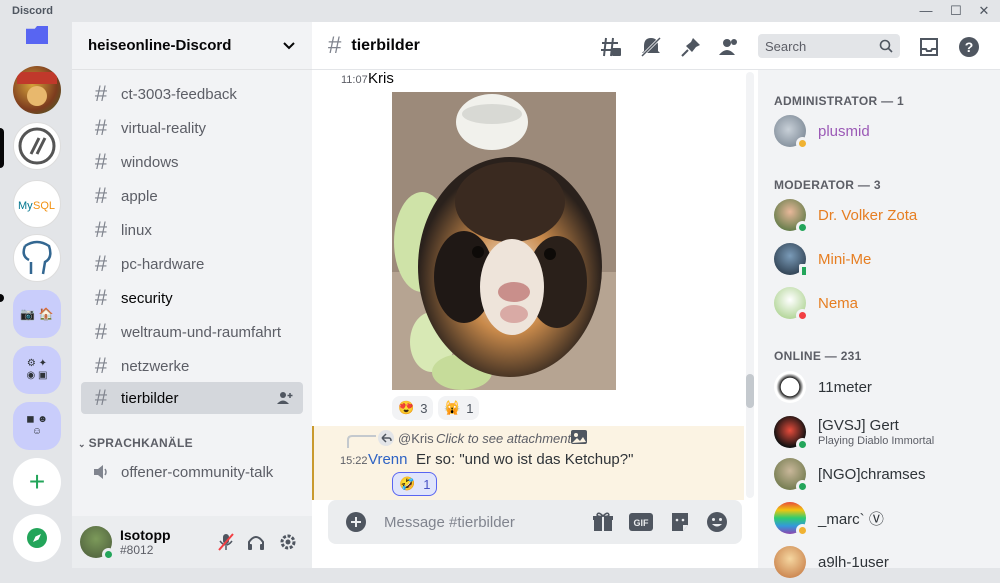 This screenshot has width=1000, height=583. I want to click on maximize-button: ☐, so click(956, 11).